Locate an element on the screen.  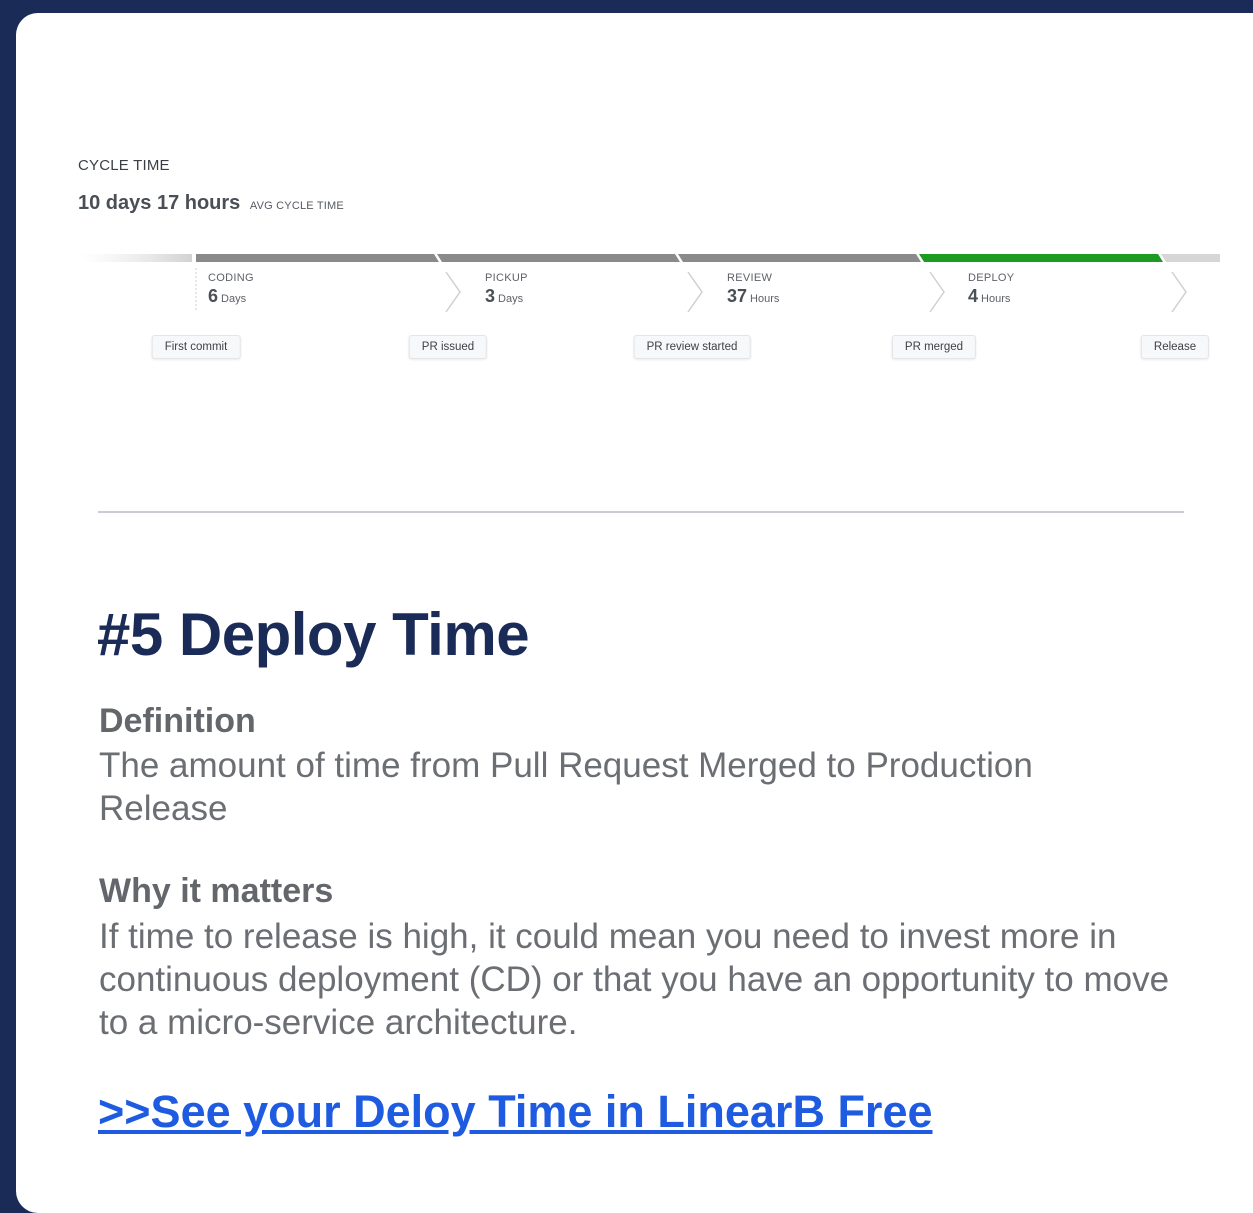
segment-pickup is located at coordinates (558, 258).